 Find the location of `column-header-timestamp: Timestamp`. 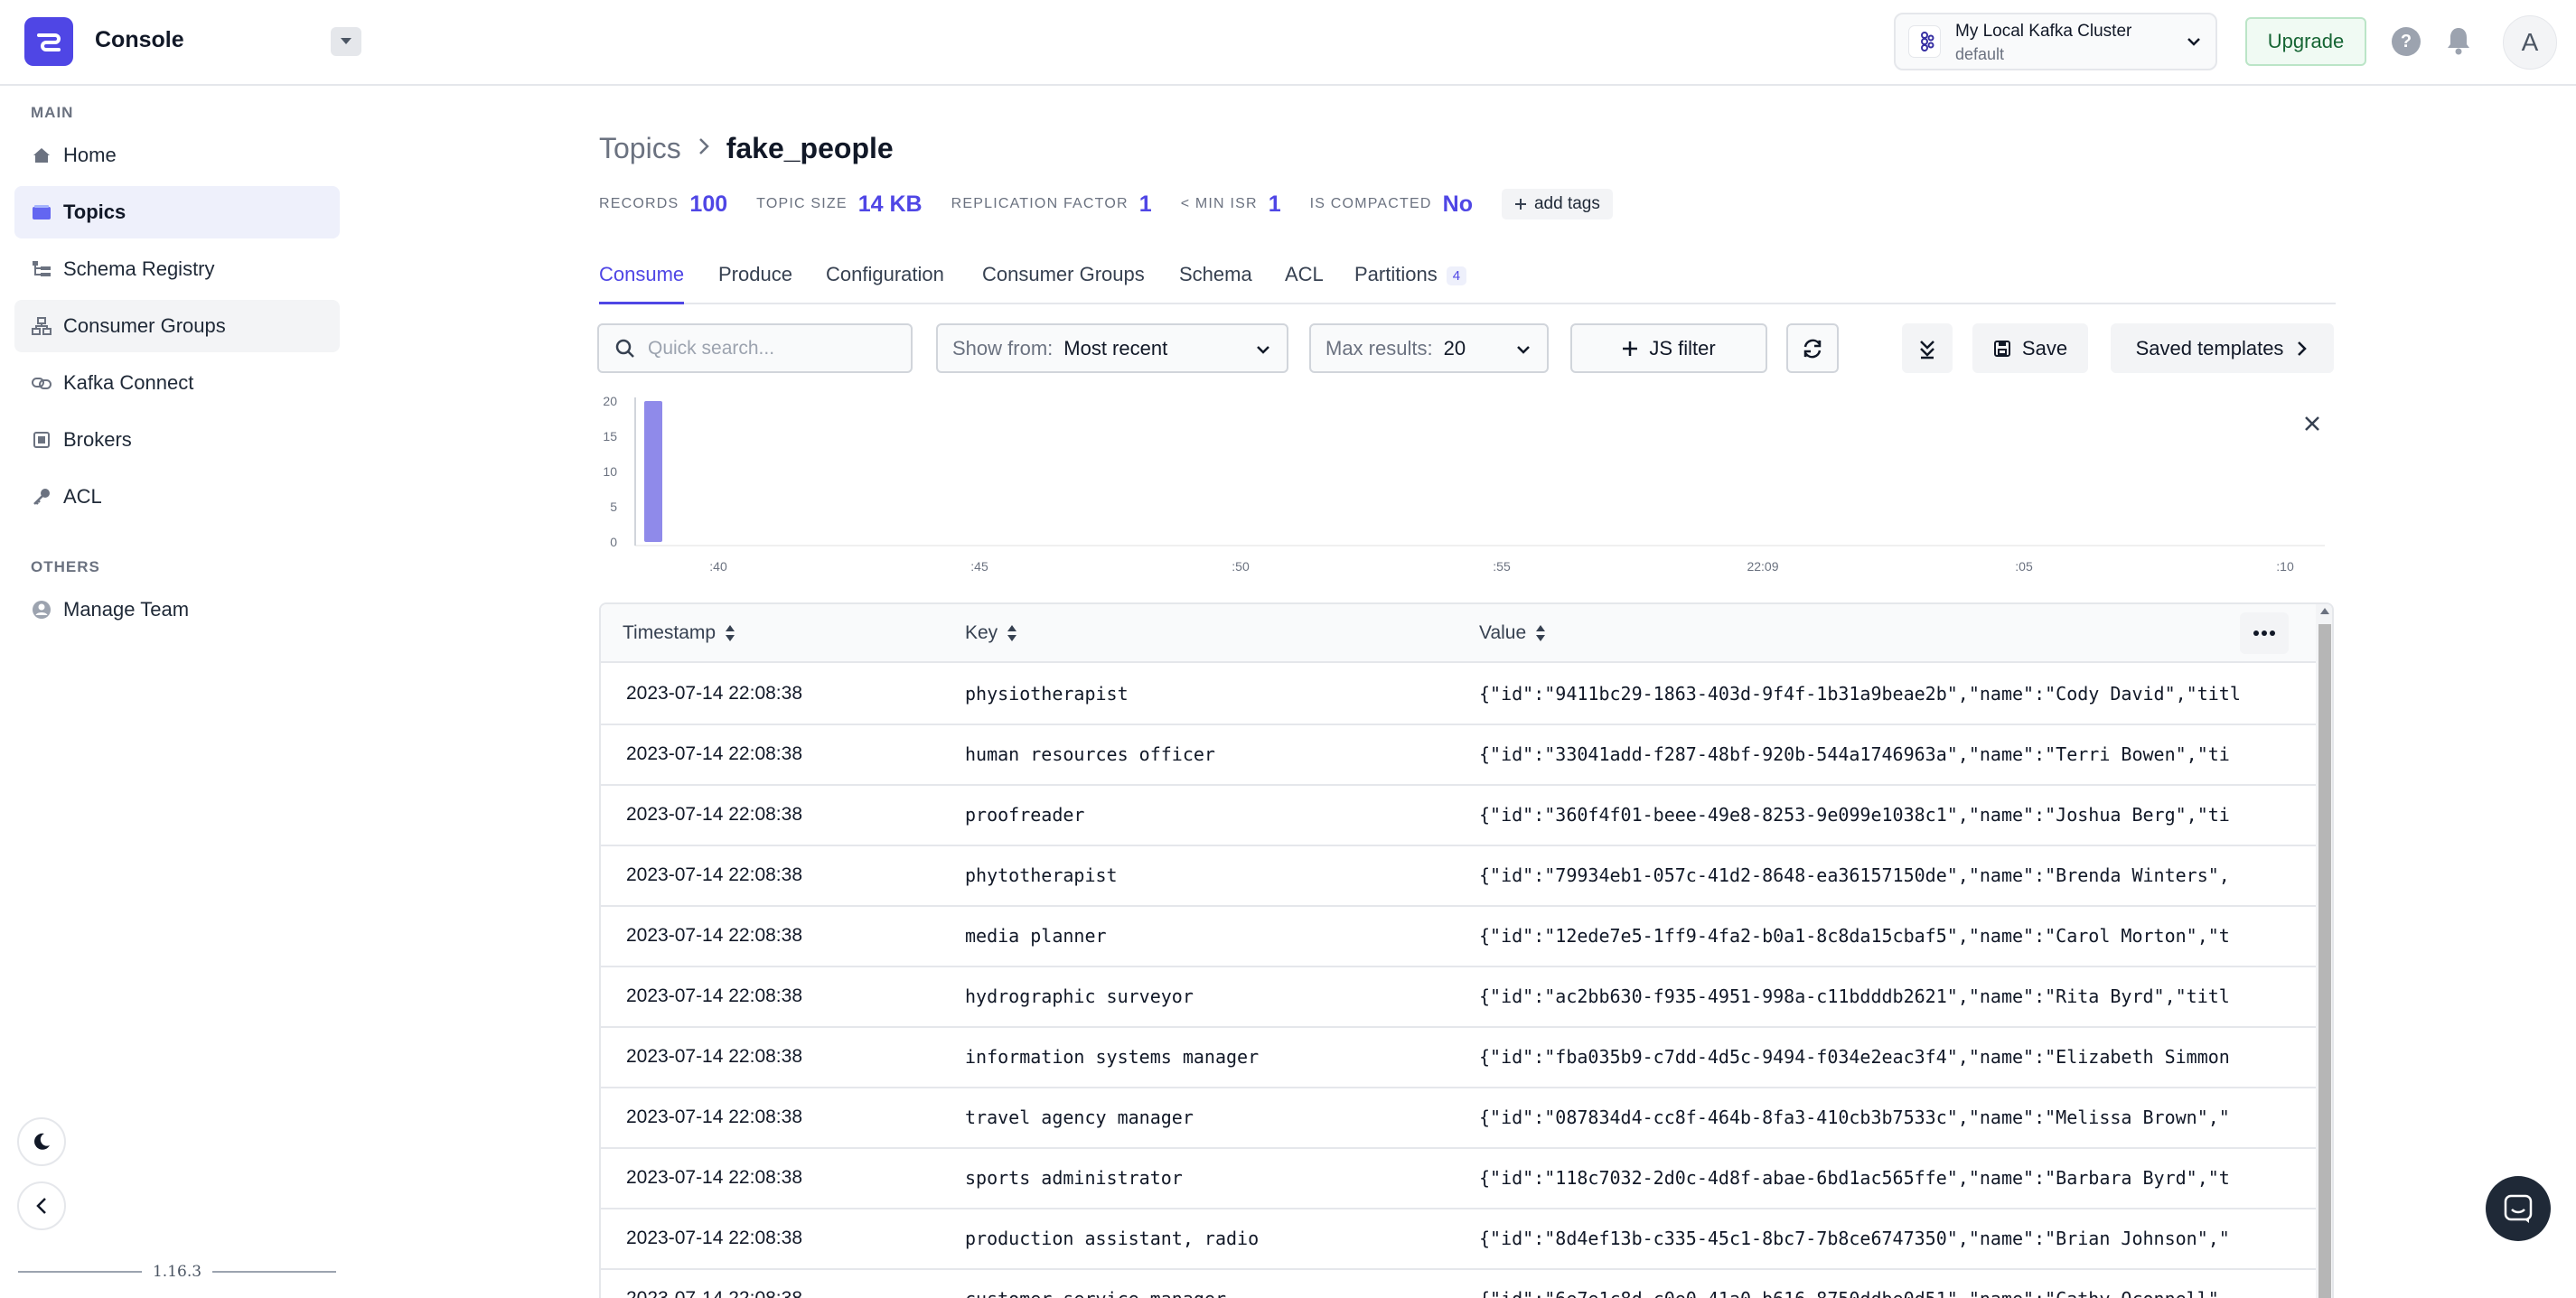

column-header-timestamp: Timestamp is located at coordinates (679, 633).